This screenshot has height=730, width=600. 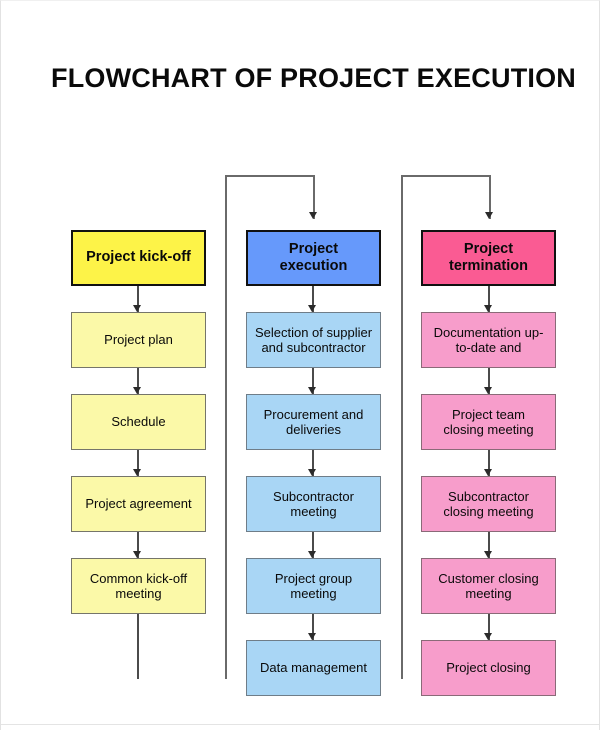 I want to click on node-label-line2: termination, so click(x=488, y=266).